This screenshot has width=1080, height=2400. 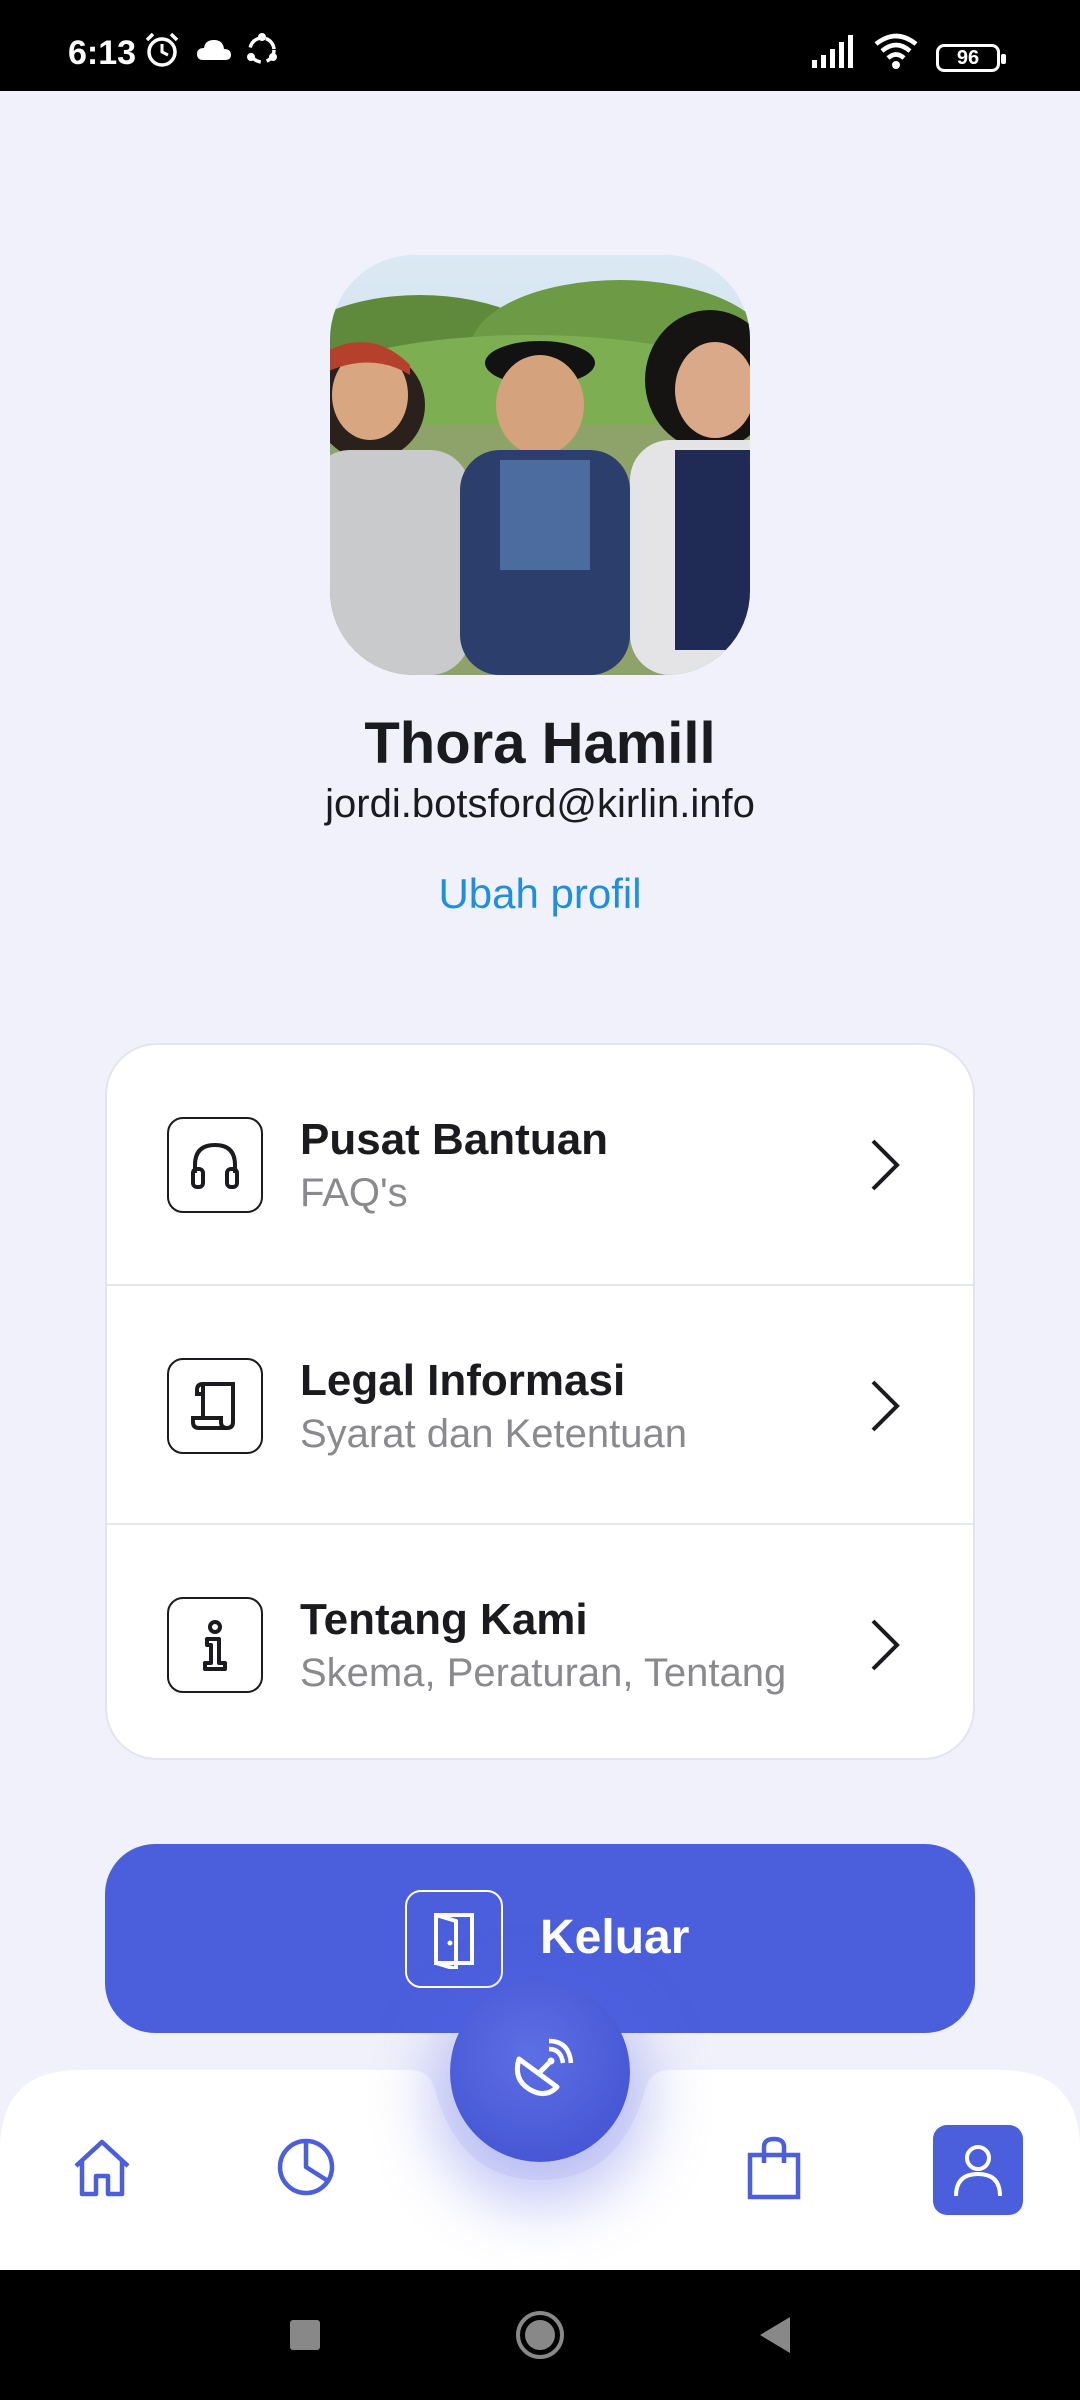 What do you see at coordinates (215, 1406) in the screenshot?
I see `scroll-icon` at bounding box center [215, 1406].